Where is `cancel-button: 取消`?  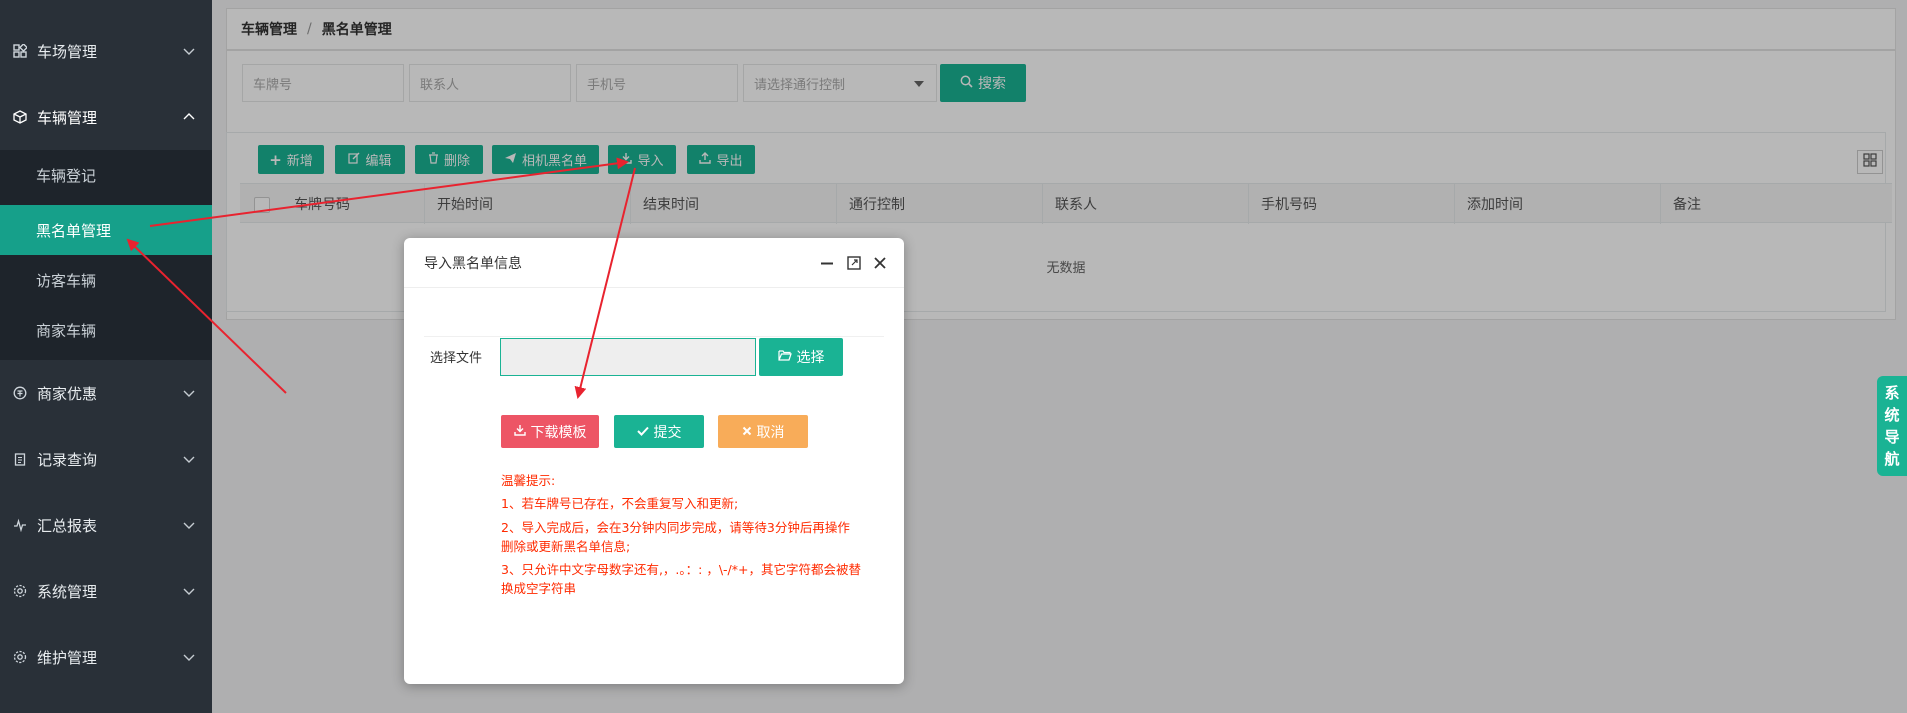 cancel-button: 取消 is located at coordinates (763, 431).